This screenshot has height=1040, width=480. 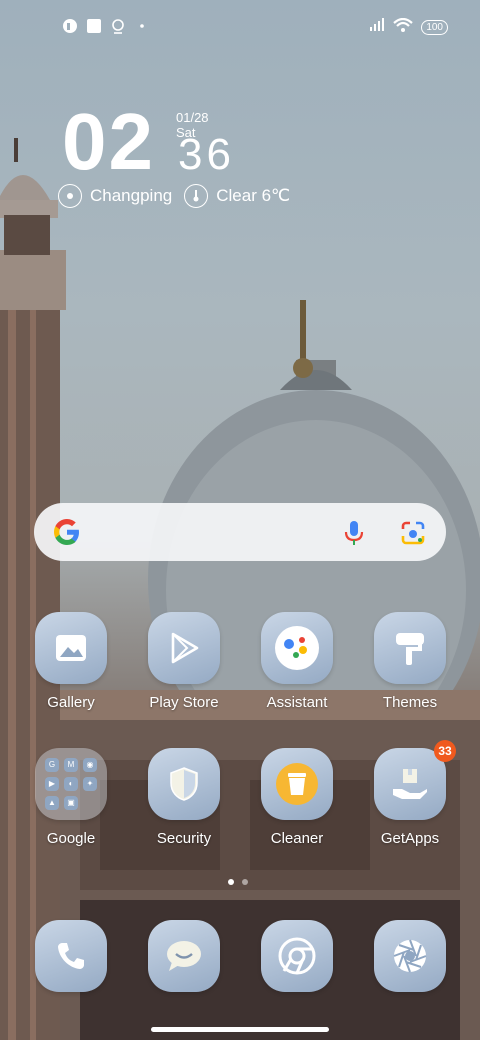 I want to click on square-notification-icon, so click(x=94, y=26).